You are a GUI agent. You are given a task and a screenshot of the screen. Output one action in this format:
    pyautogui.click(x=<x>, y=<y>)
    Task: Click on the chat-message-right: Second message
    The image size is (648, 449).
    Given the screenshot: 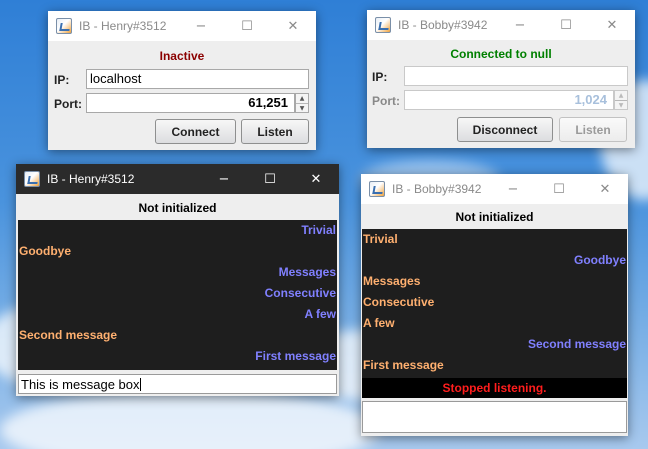 What is the action you would take?
    pyautogui.click(x=576, y=344)
    